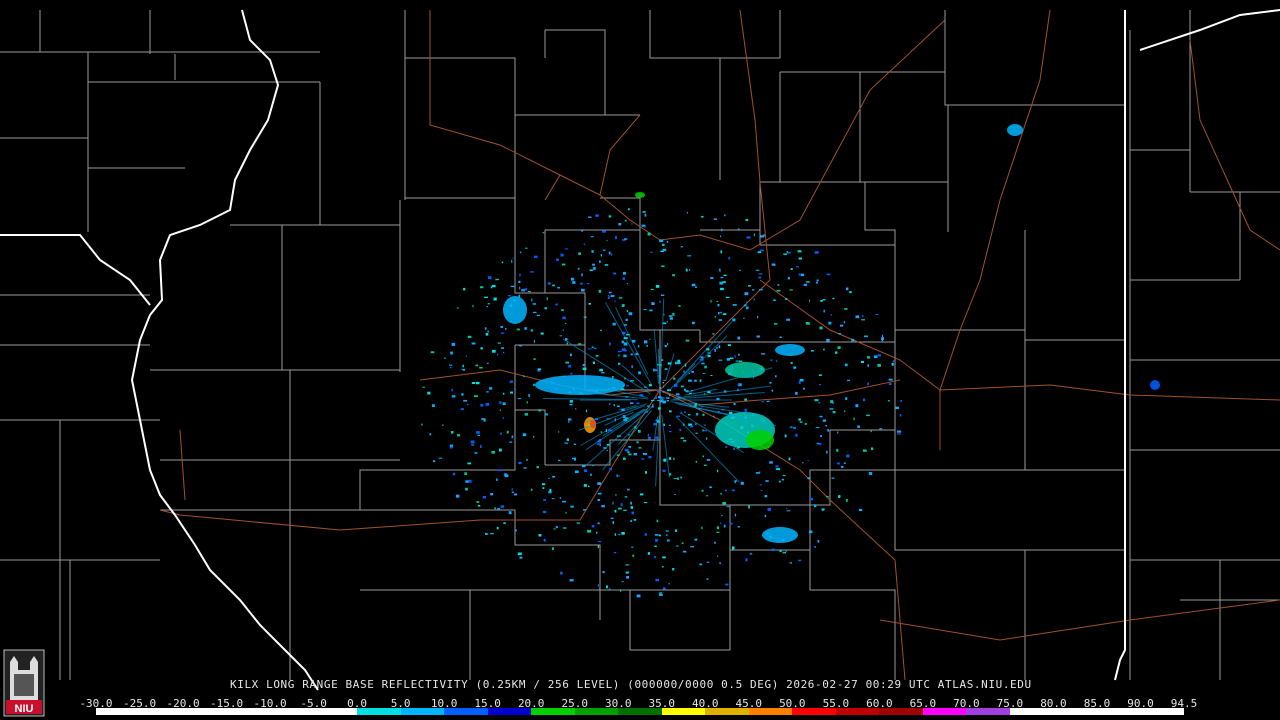  I want to click on niu-logo: NIU, so click(24, 683).